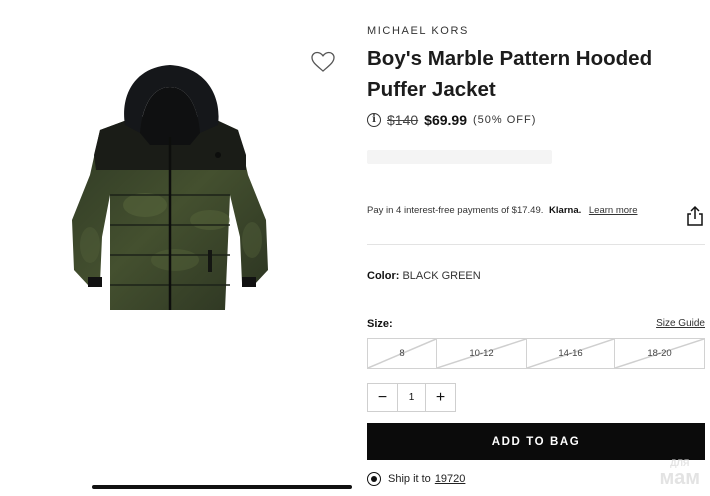 This screenshot has height=496, width=710. I want to click on size-label: Size:, so click(380, 324).